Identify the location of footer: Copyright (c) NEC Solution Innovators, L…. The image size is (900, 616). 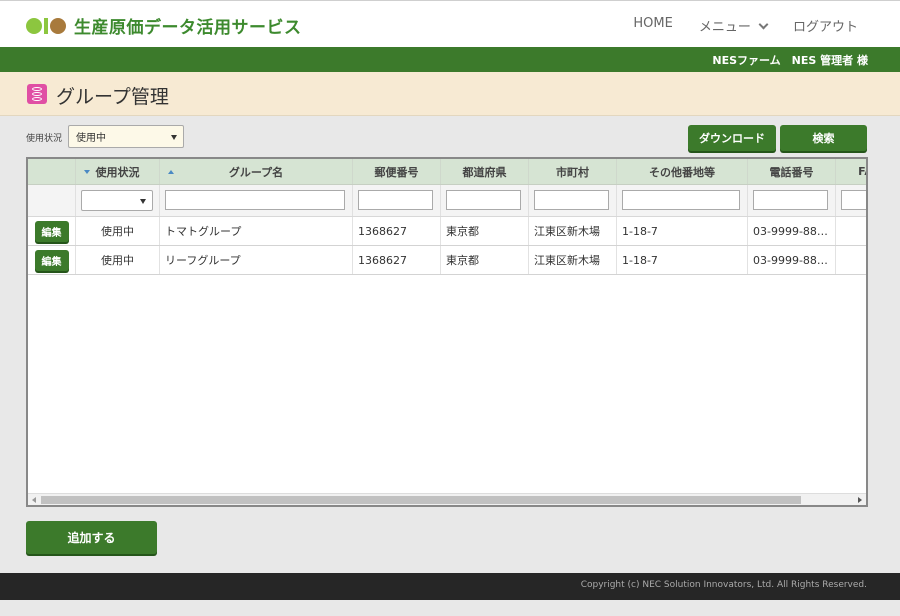
(450, 586).